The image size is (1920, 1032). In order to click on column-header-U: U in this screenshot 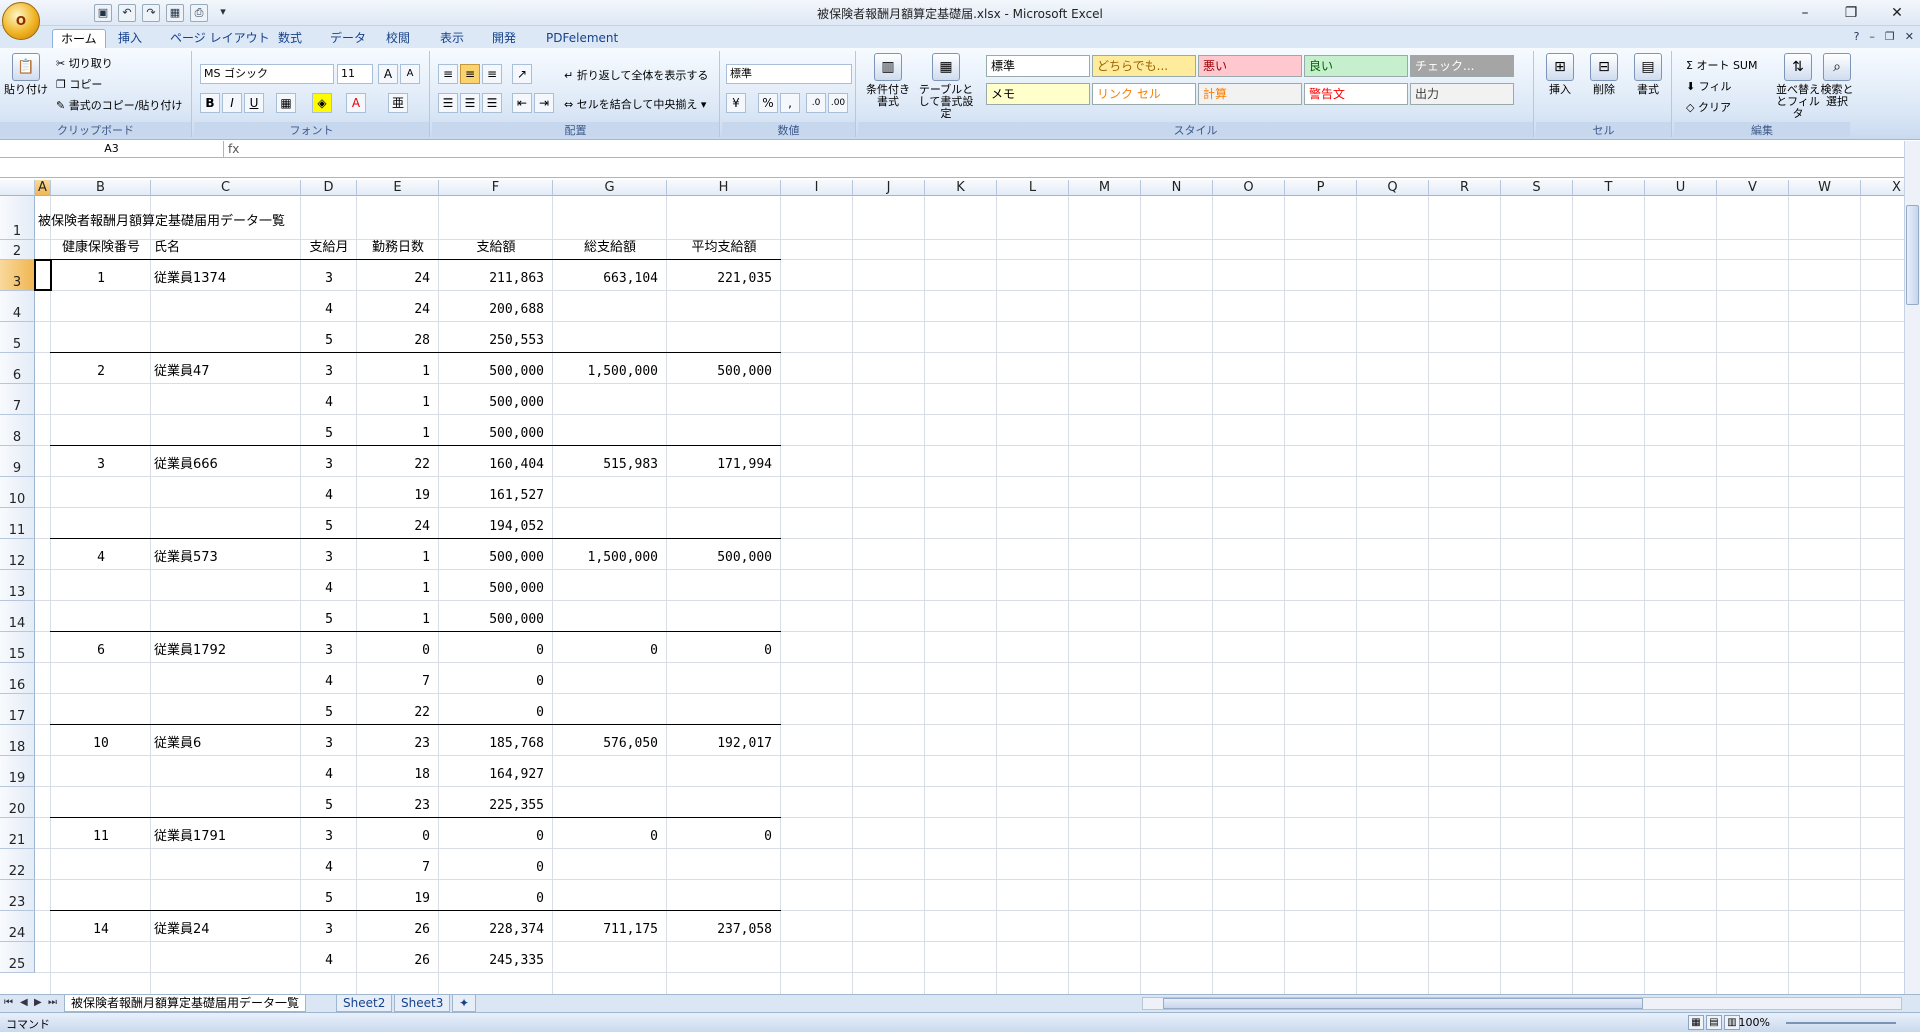, I will do `click(1681, 188)`.